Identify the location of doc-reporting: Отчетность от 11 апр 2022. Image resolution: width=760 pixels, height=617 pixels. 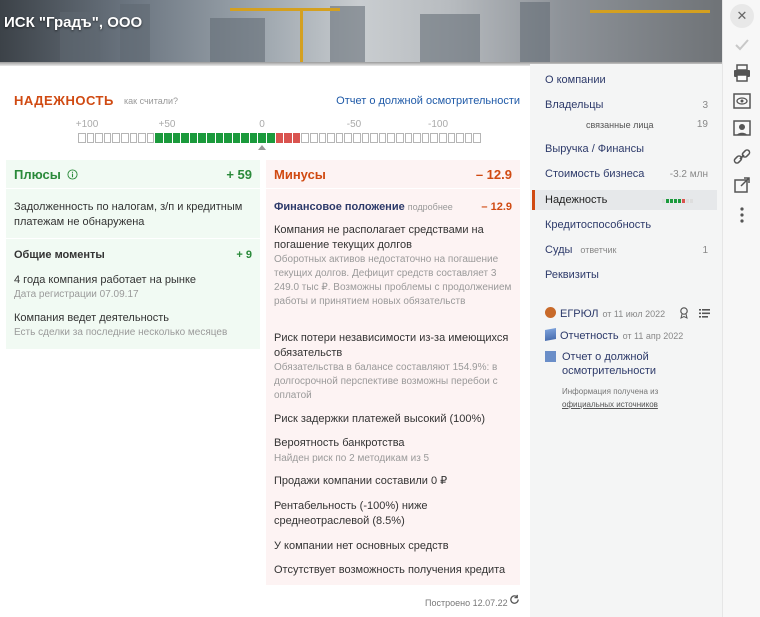
(614, 335).